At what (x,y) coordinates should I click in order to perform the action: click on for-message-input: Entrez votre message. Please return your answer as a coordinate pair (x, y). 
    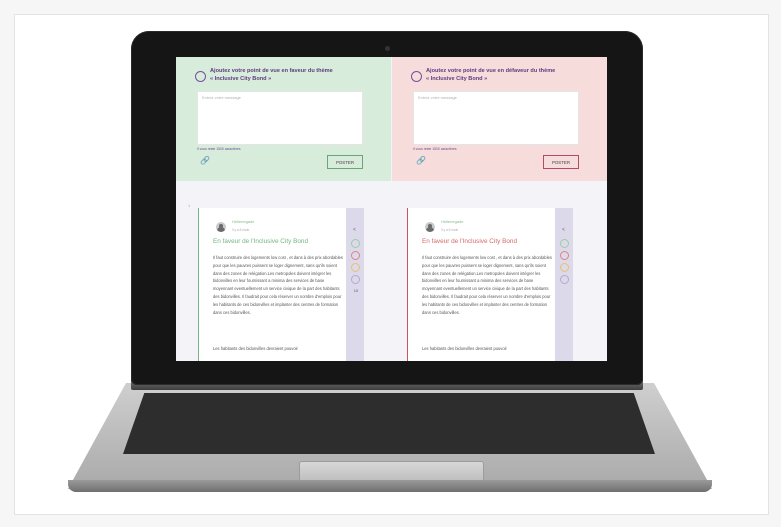
    Looking at the image, I should click on (280, 118).